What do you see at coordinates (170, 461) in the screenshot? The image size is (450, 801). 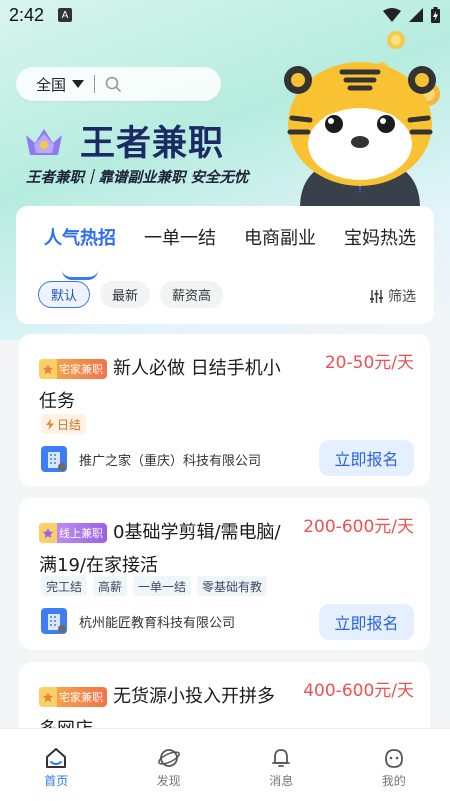 I see `company-name: 推广之家（重庆）科技有限公司` at bounding box center [170, 461].